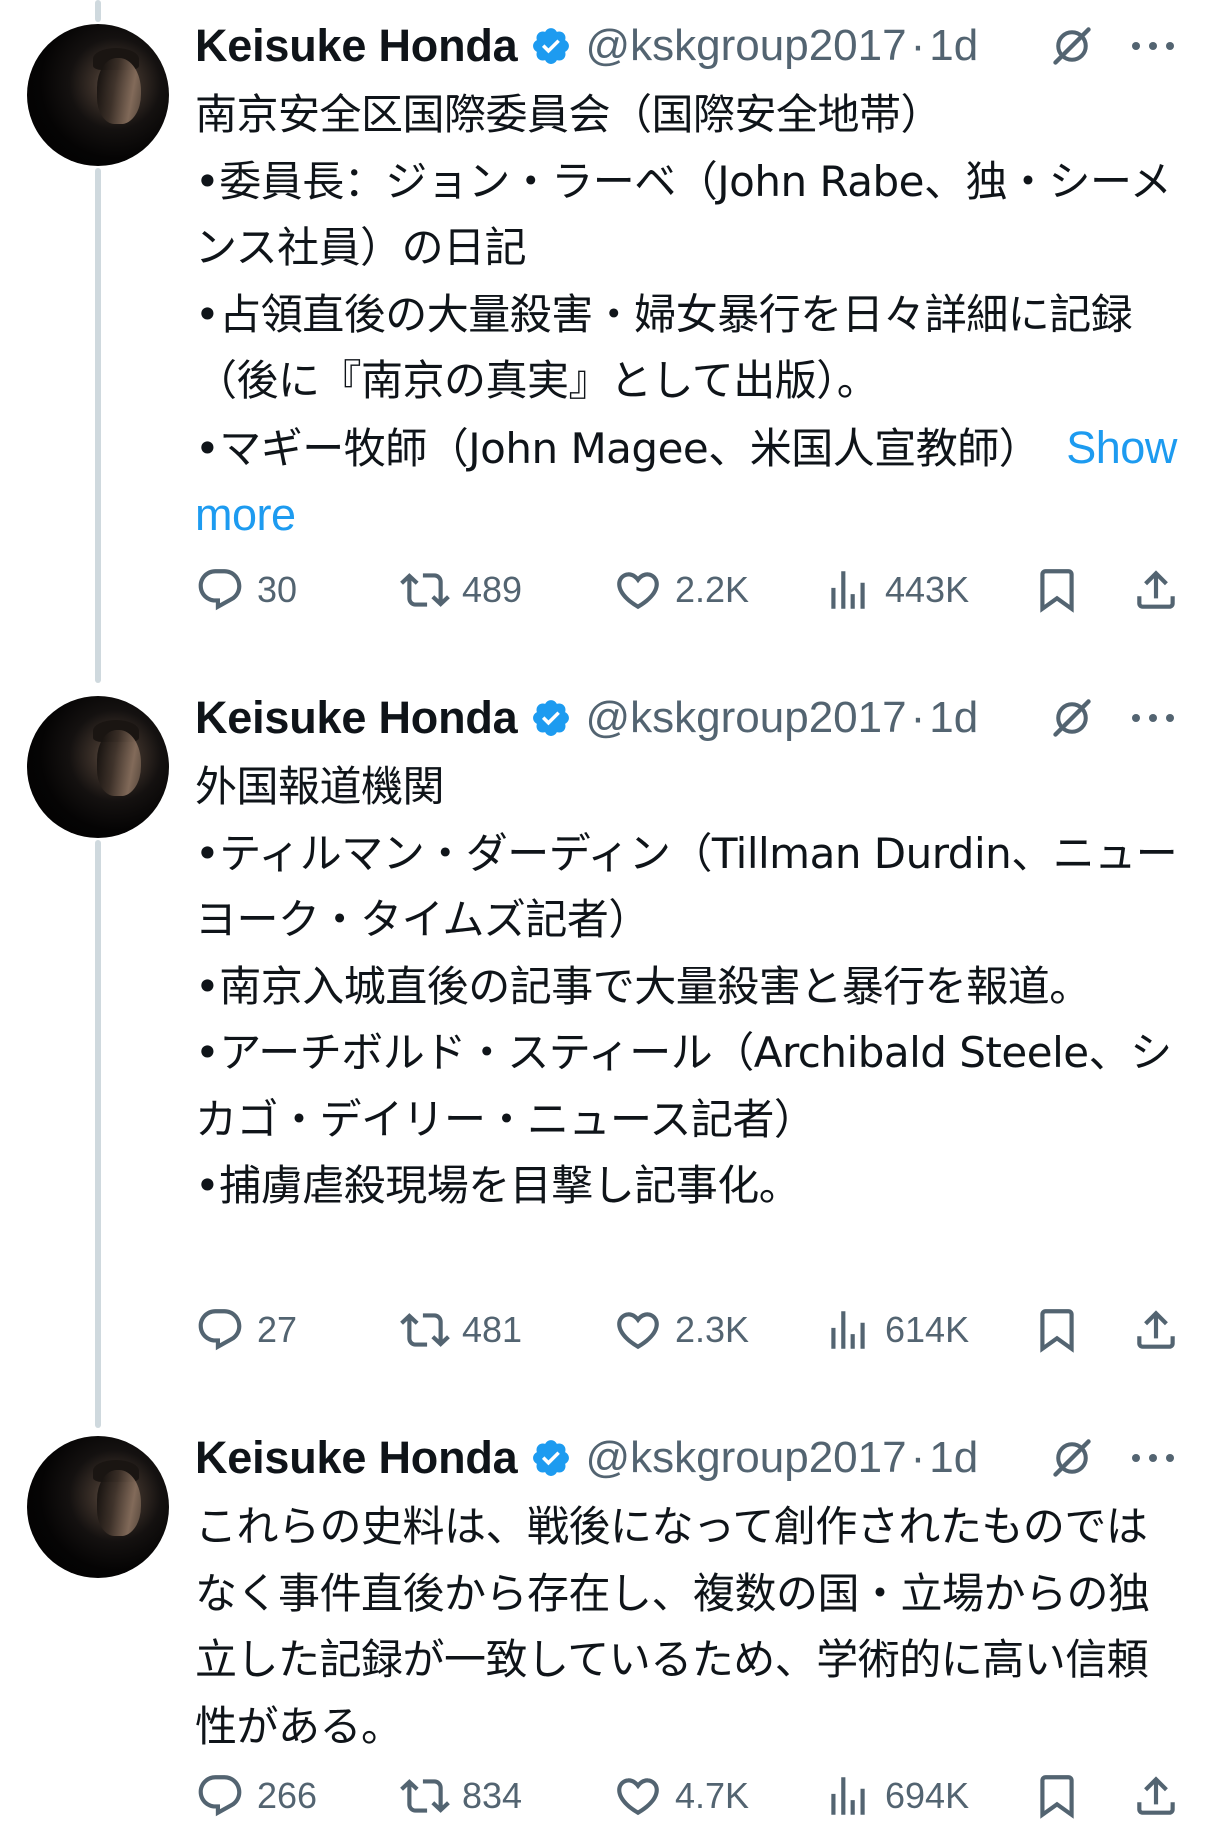  Describe the element at coordinates (712, 1795) in the screenshot. I see `like-count: 4.7K` at that location.